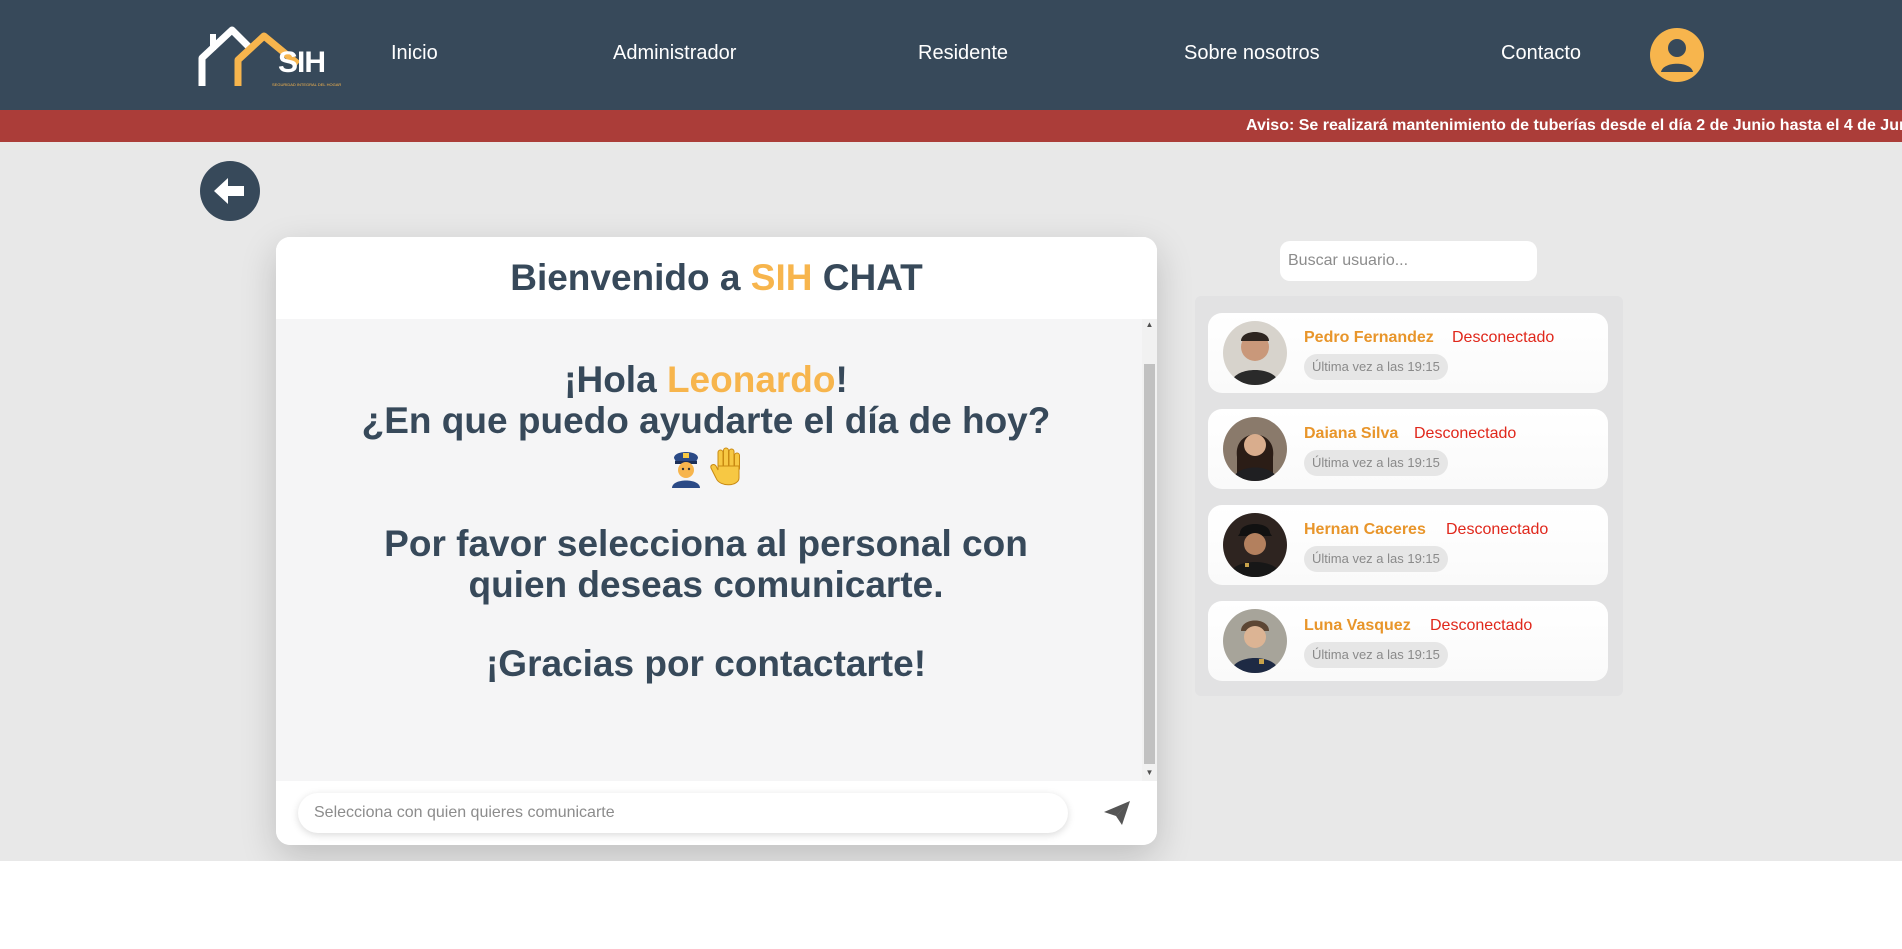 Image resolution: width=1902 pixels, height=949 pixels. What do you see at coordinates (751, 379) in the screenshot?
I see `greeting-user-name: Leonardo` at bounding box center [751, 379].